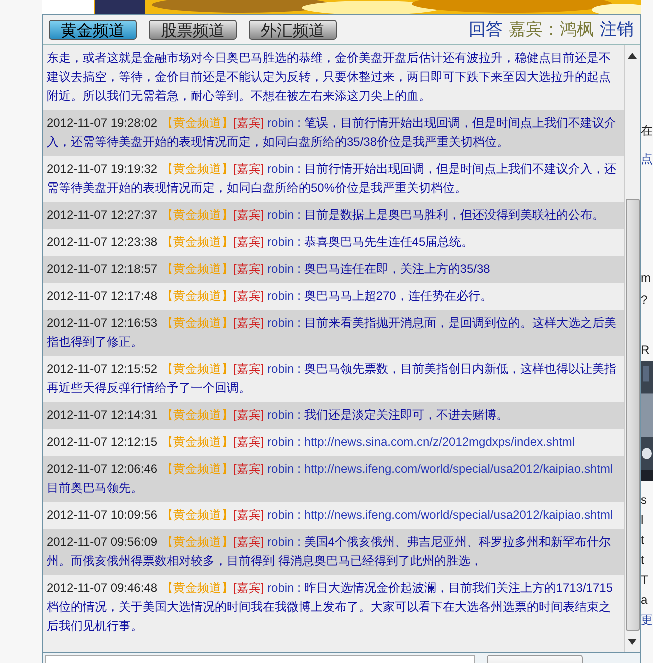  Describe the element at coordinates (333, 133) in the screenshot. I see `chat-message: 2012-11-07 19:28:02 【黄金频道】[嘉宾] robin : 笔误，目前行情开始出现回调，但是时间点上我们不建议介入，还需等待美盘开始的表现情况而定，如同白盘所给的35/38价位是我严重关切档位。` at that location.